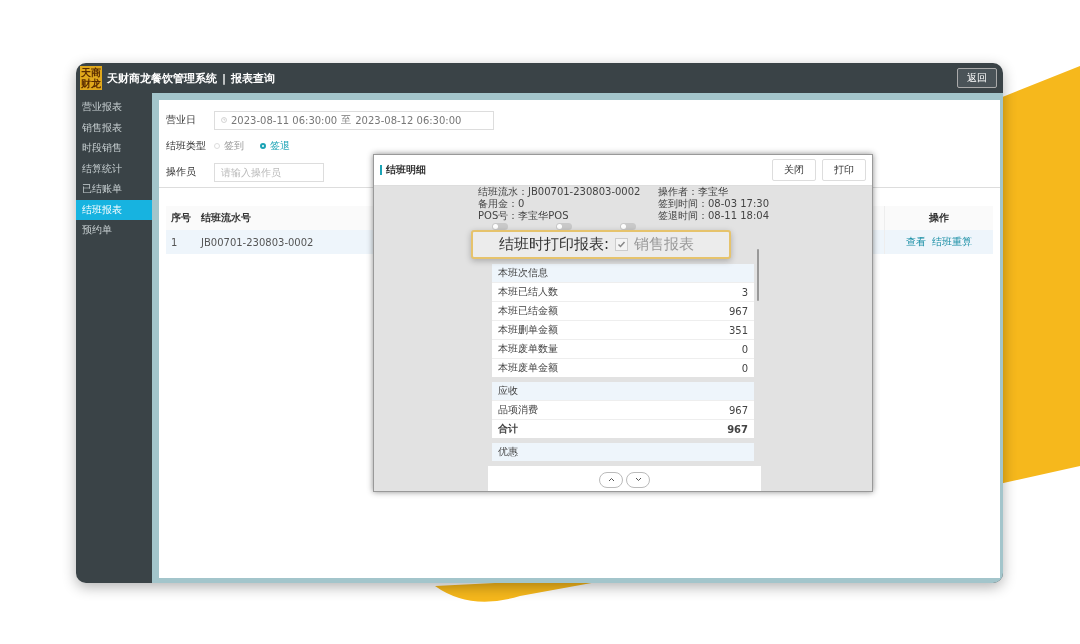 The image size is (1080, 644). What do you see at coordinates (261, 242) in the screenshot?
I see `table-cell: JB00701-230803-0002` at bounding box center [261, 242].